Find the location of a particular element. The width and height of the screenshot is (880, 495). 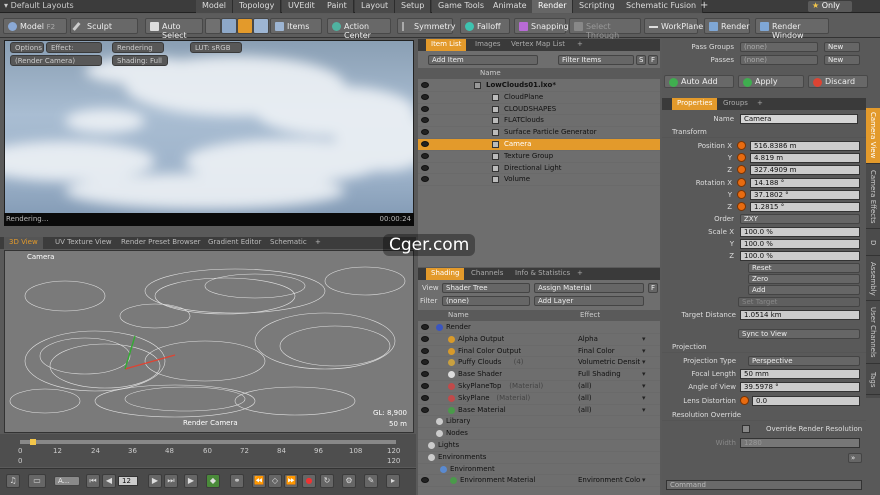

position-z-field: 327.4909 m is located at coordinates (805, 170).